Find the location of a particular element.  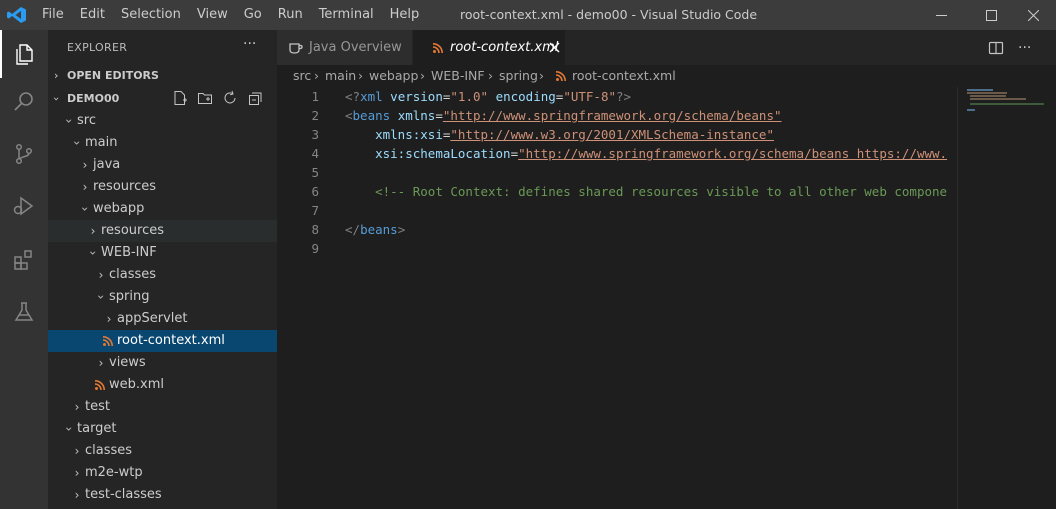

tree-item-label: src is located at coordinates (86, 120).